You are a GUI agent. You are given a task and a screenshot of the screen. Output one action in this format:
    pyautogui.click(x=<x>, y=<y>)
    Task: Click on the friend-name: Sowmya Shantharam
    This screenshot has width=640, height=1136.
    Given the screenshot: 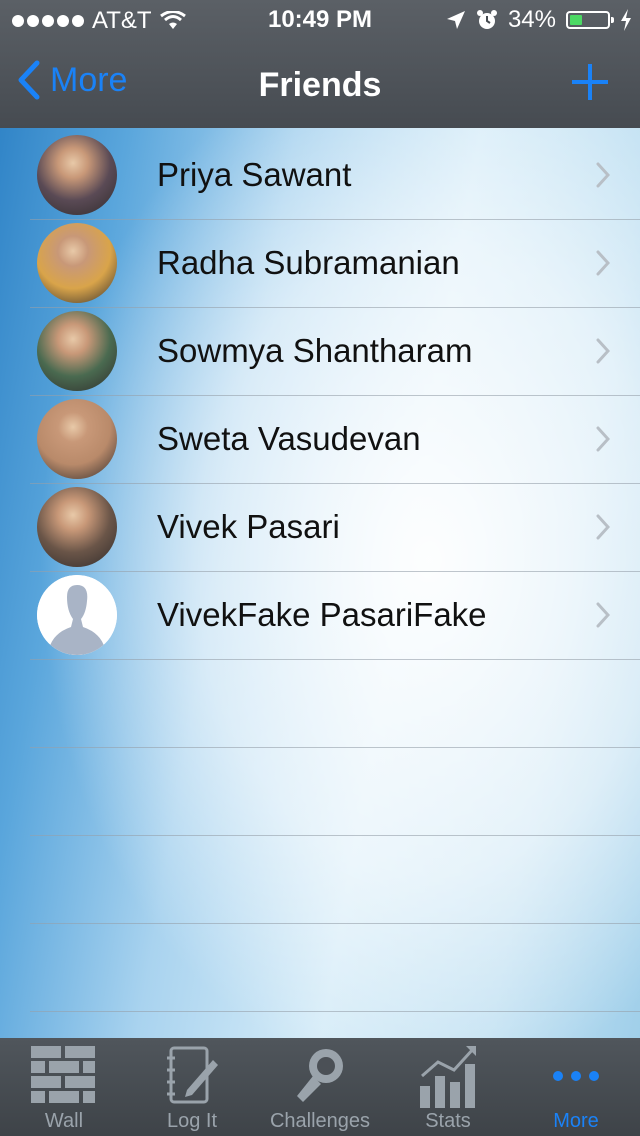 What is the action you would take?
    pyautogui.click(x=315, y=350)
    